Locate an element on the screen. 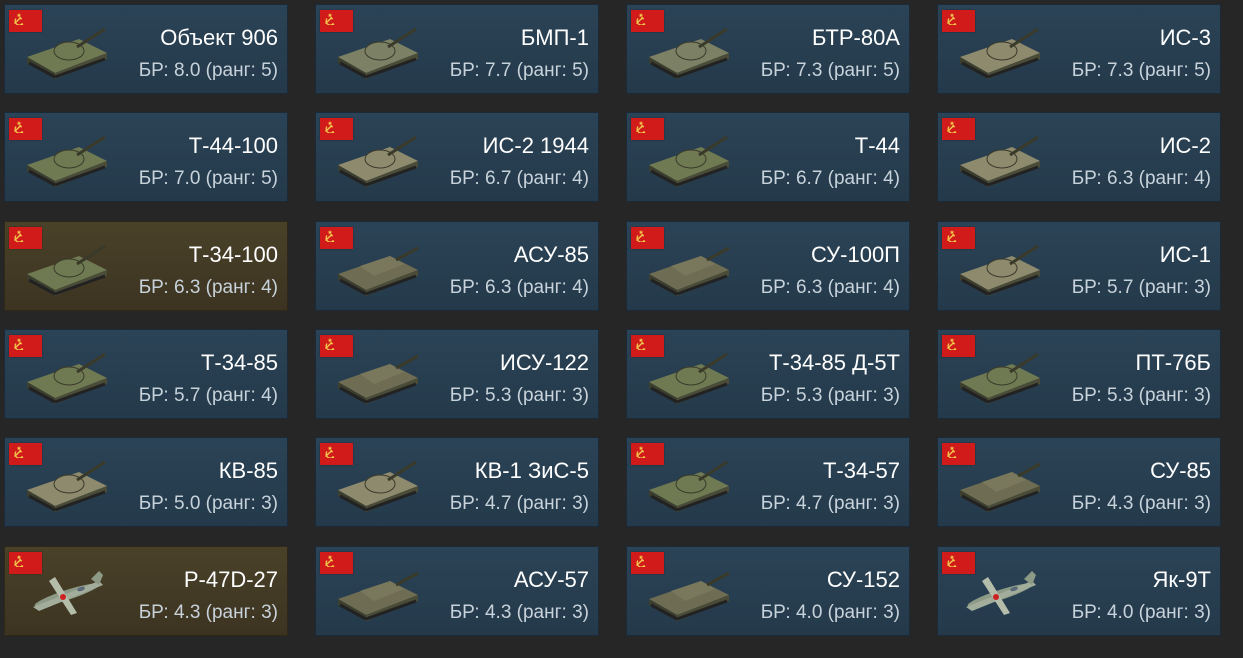  vehicle-card: Объект 906 БР: 8.0 (ранг: 5) is located at coordinates (146, 49).